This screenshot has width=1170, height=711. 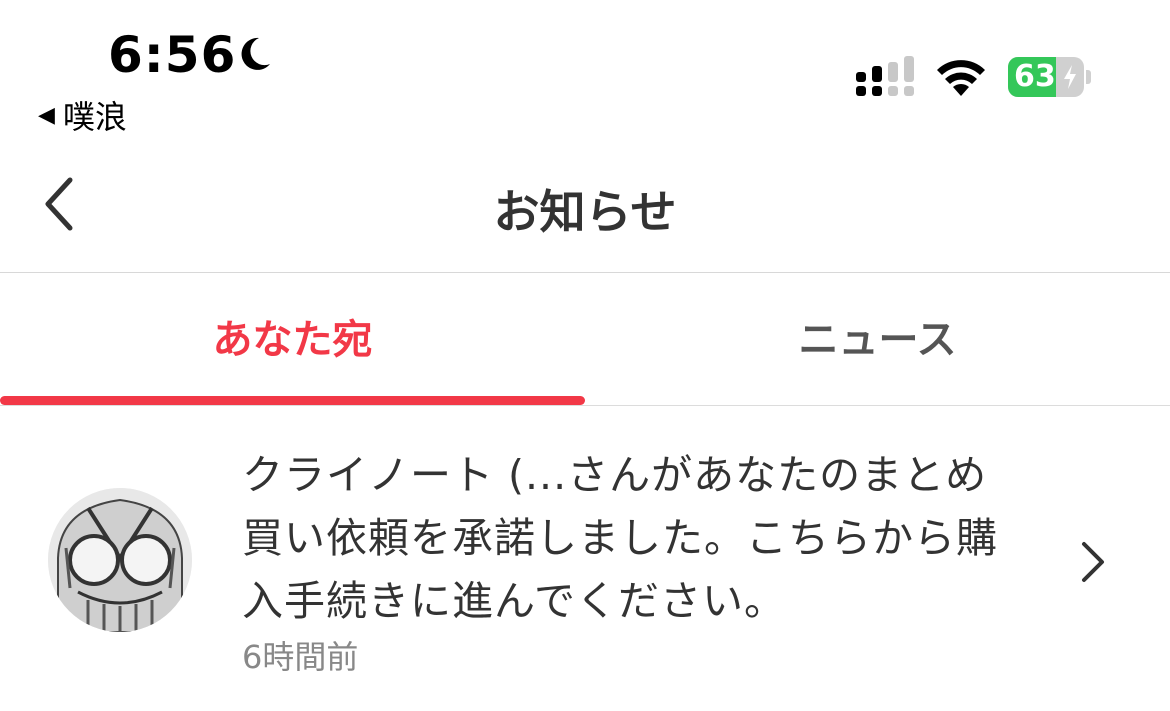 I want to click on back-to-app: ◀ 噗浪, so click(x=82, y=115).